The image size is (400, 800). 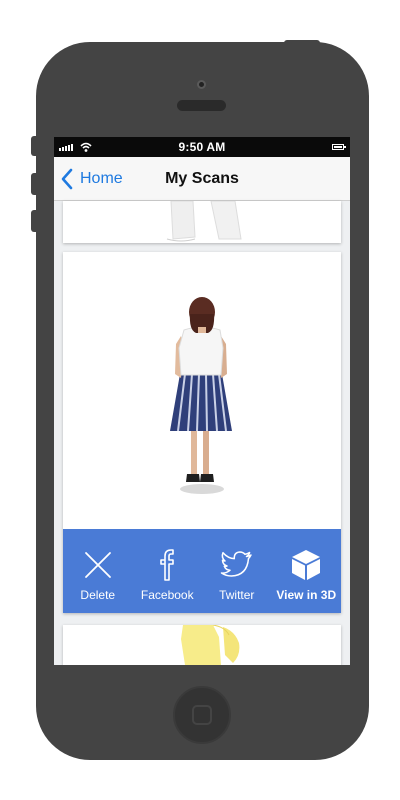 What do you see at coordinates (237, 565) in the screenshot?
I see `twitter-icon` at bounding box center [237, 565].